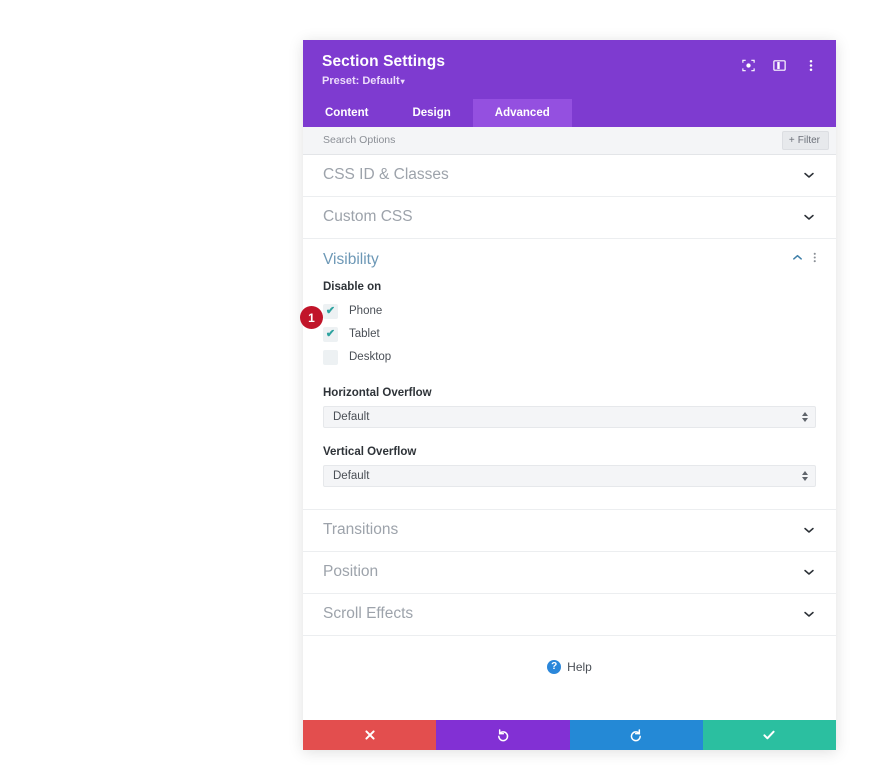 Image resolution: width=880 pixels, height=765 pixels. What do you see at coordinates (370, 357) in the screenshot?
I see `checkbox-label: Desktop` at bounding box center [370, 357].